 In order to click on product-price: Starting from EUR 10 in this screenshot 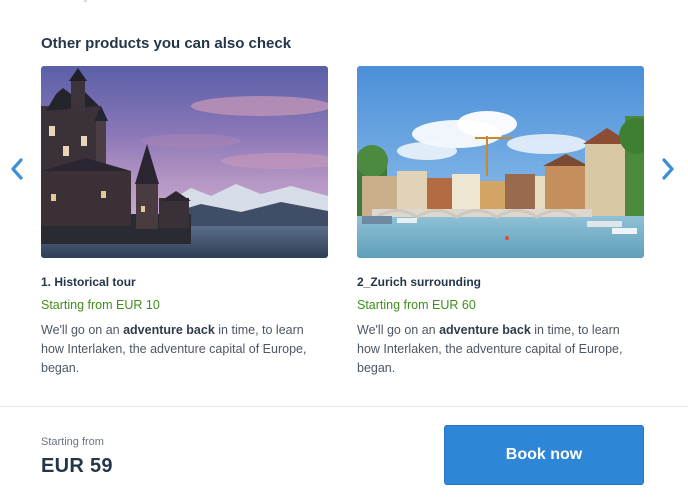, I will do `click(100, 305)`.